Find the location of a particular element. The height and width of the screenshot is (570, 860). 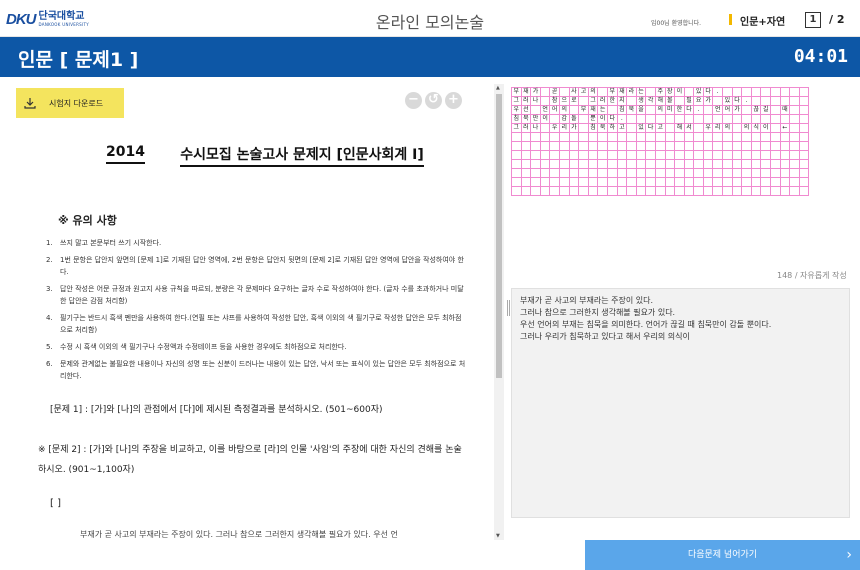

panel-resize-handle is located at coordinates (508, 308).